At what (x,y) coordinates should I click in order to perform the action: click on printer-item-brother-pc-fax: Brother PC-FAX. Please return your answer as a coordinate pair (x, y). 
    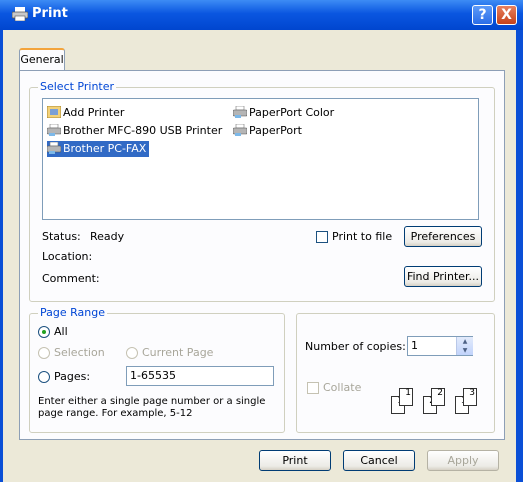
    Looking at the image, I should click on (98, 149).